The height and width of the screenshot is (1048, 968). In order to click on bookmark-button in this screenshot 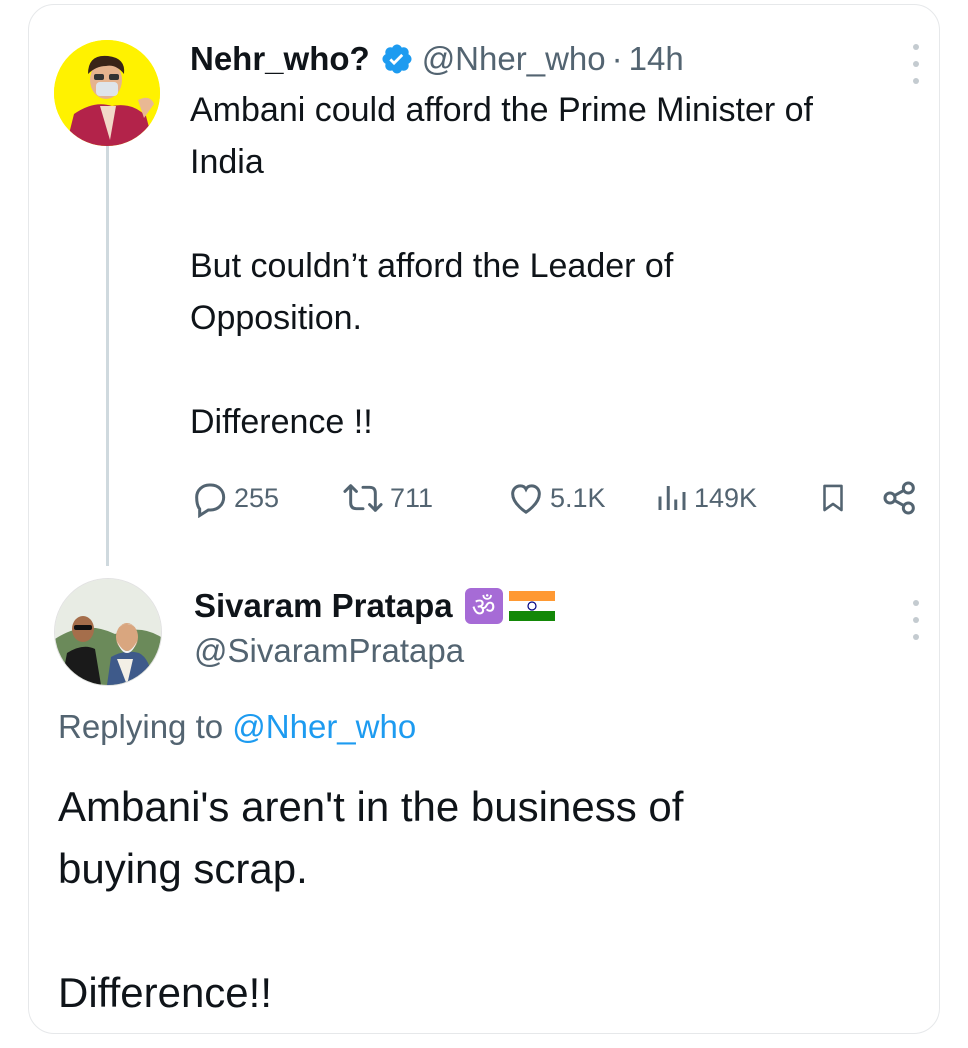, I will do `click(833, 498)`.